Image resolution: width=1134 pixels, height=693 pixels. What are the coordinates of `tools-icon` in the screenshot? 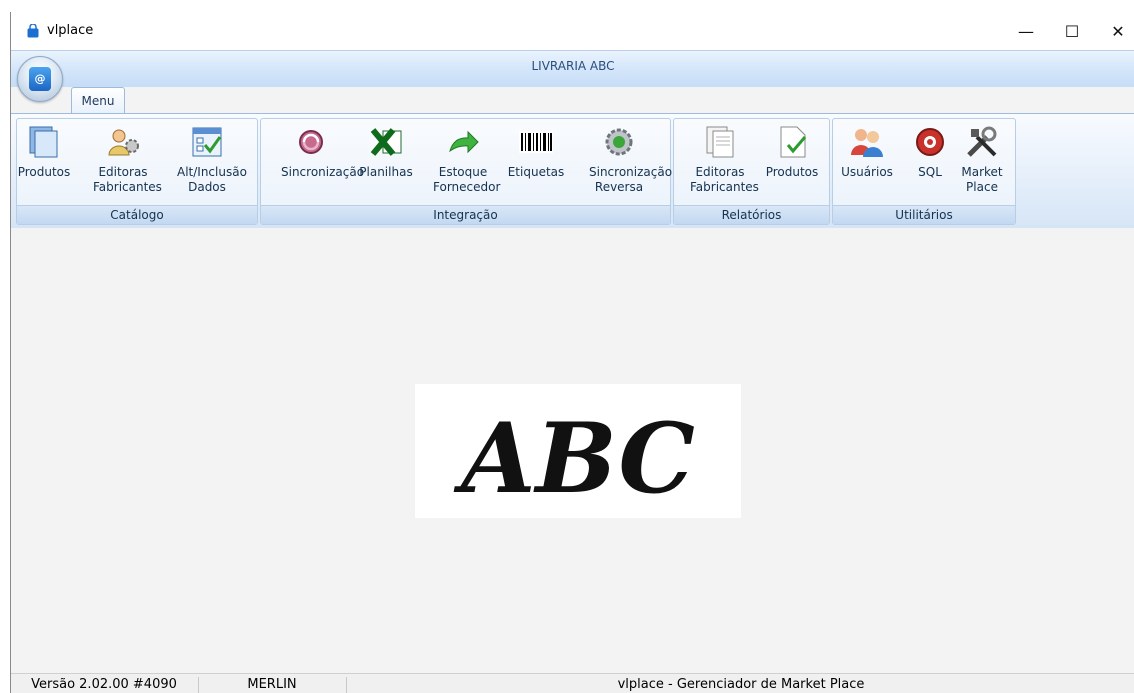 It's located at (982, 141).